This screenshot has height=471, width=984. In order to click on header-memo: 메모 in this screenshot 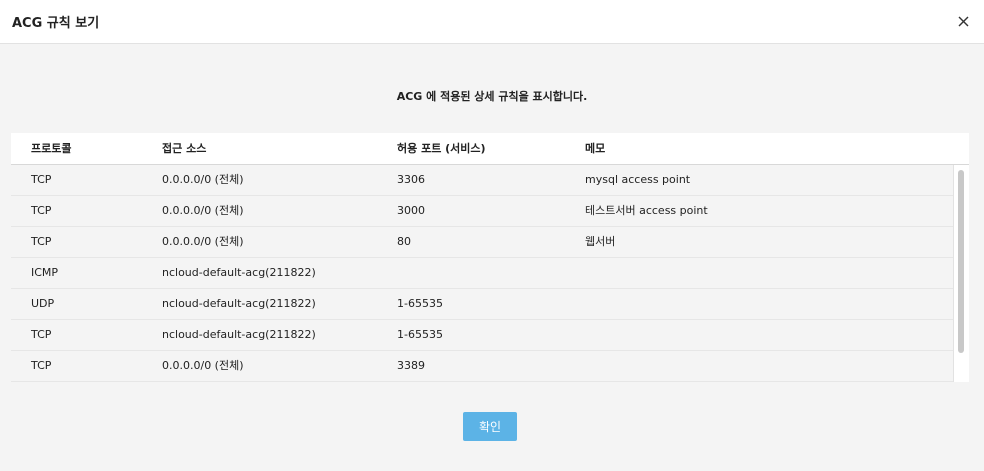, I will do `click(595, 148)`.